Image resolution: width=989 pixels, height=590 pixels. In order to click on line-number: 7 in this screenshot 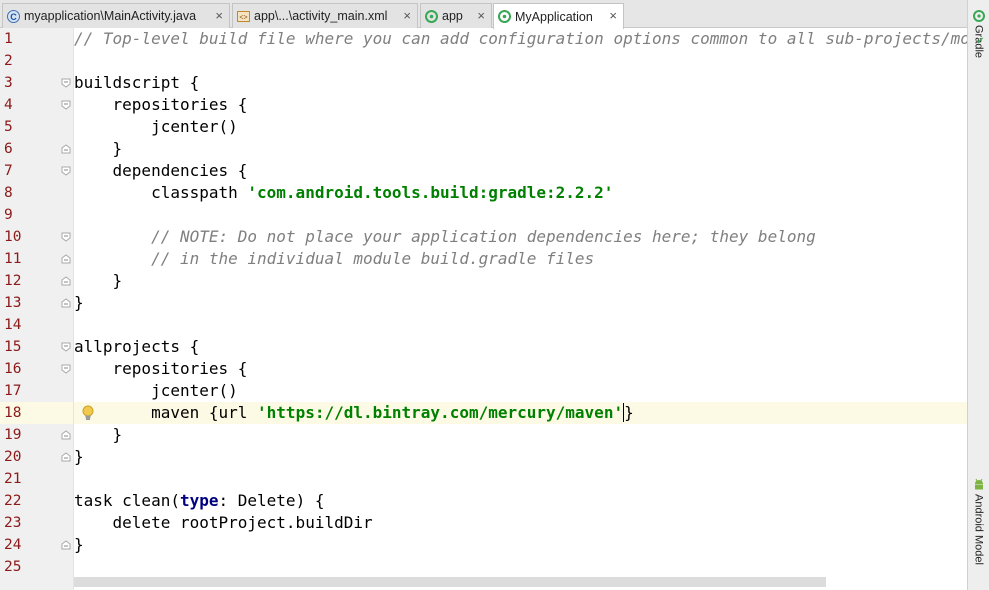, I will do `click(8, 171)`.